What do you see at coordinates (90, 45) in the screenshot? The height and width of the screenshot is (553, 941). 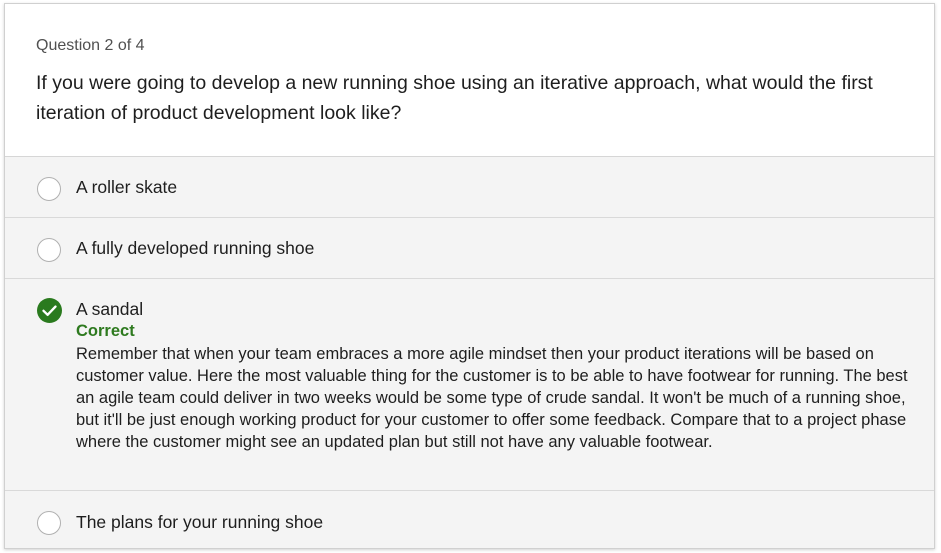 I see `question-counter: Question 2 of 4` at bounding box center [90, 45].